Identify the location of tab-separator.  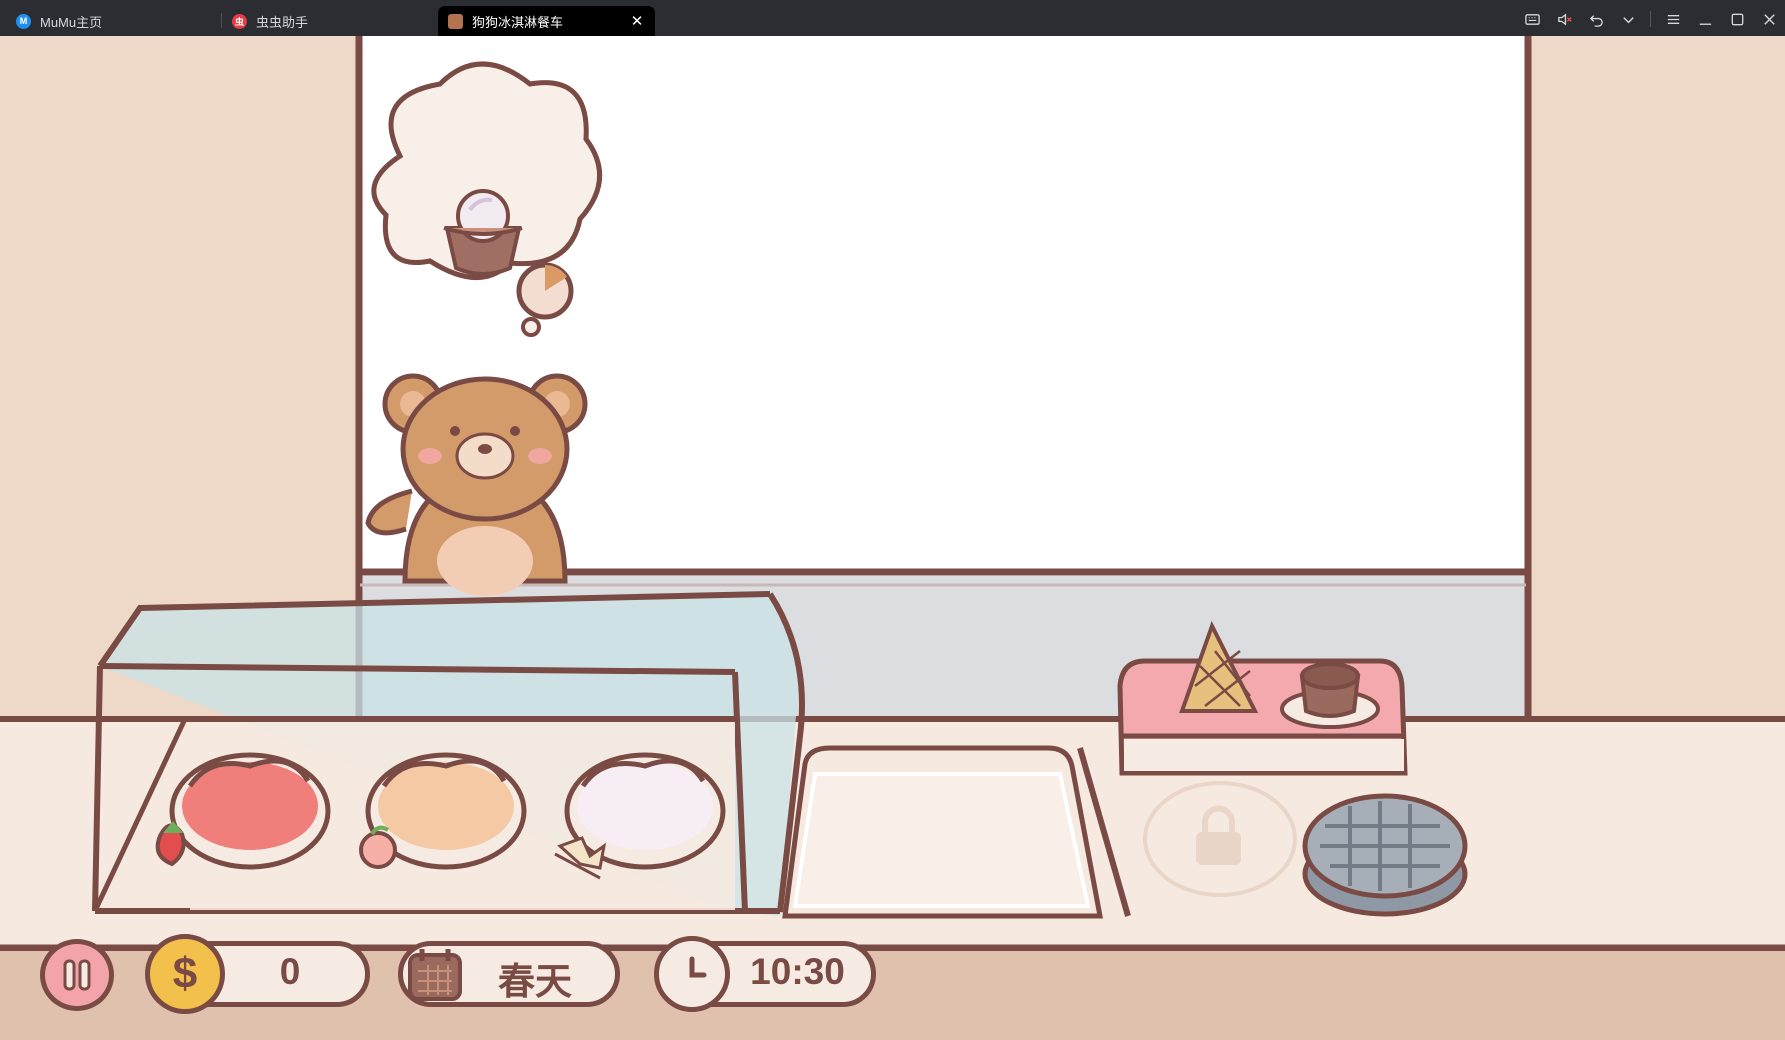
(221, 20).